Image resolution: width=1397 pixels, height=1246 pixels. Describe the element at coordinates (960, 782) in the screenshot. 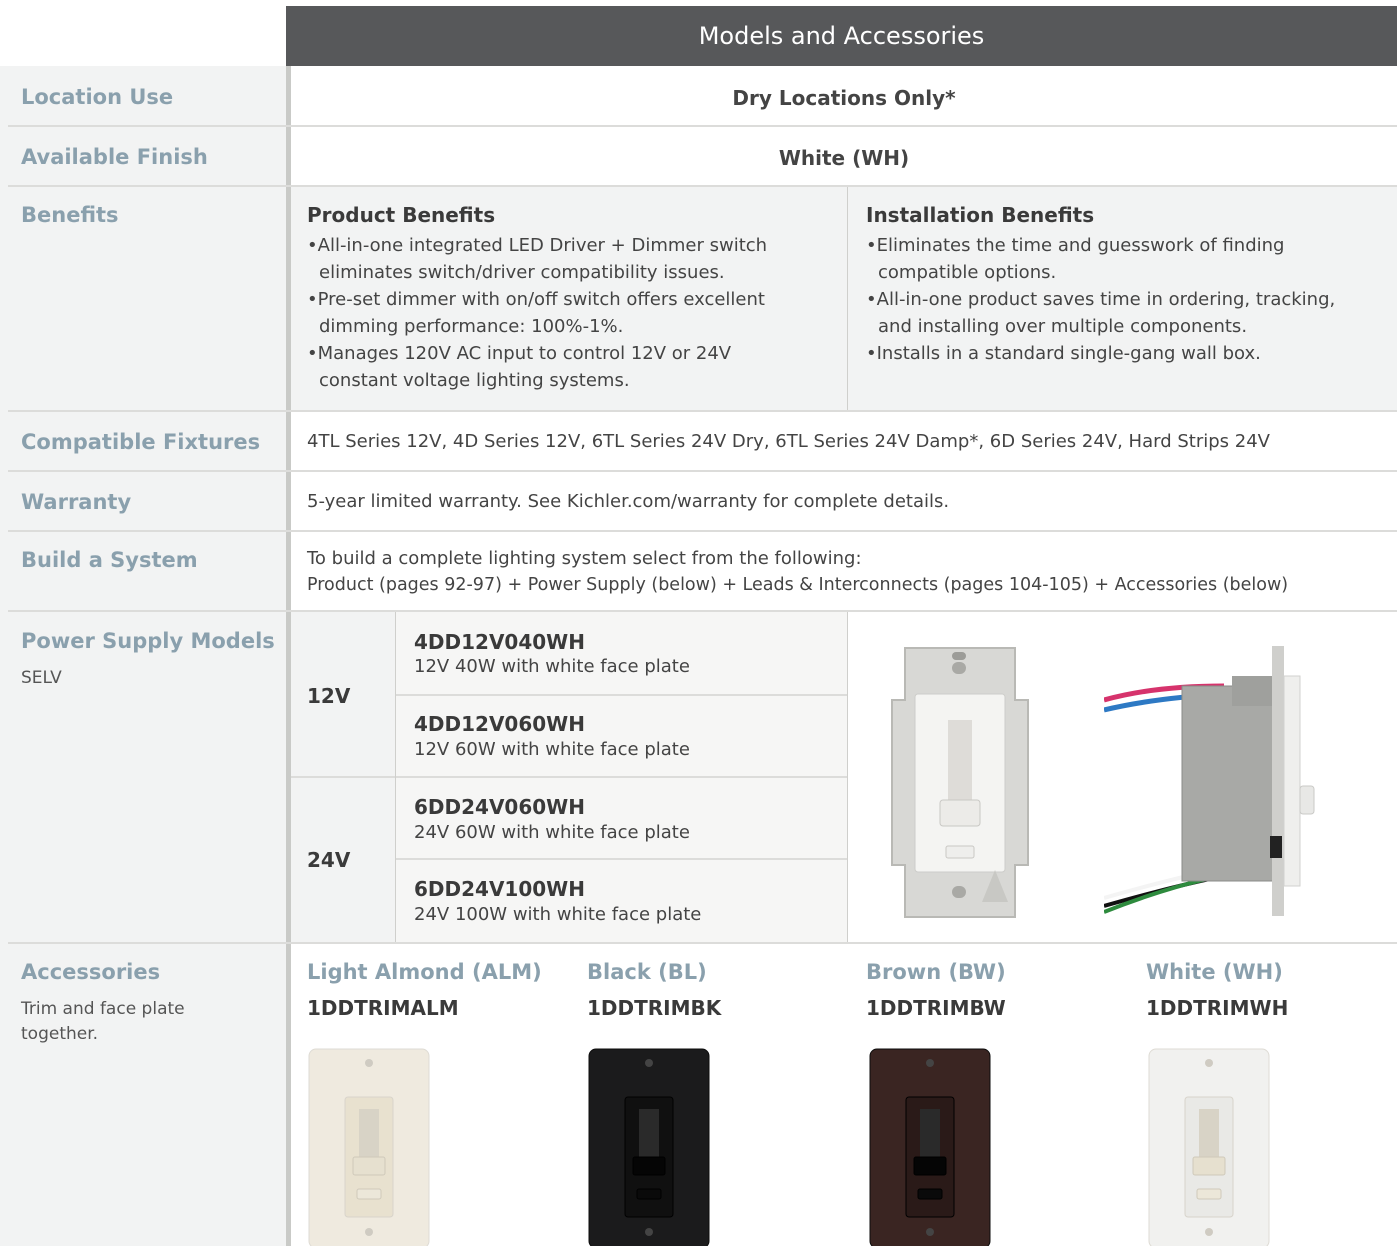

I see `dimmer-front-image` at that location.